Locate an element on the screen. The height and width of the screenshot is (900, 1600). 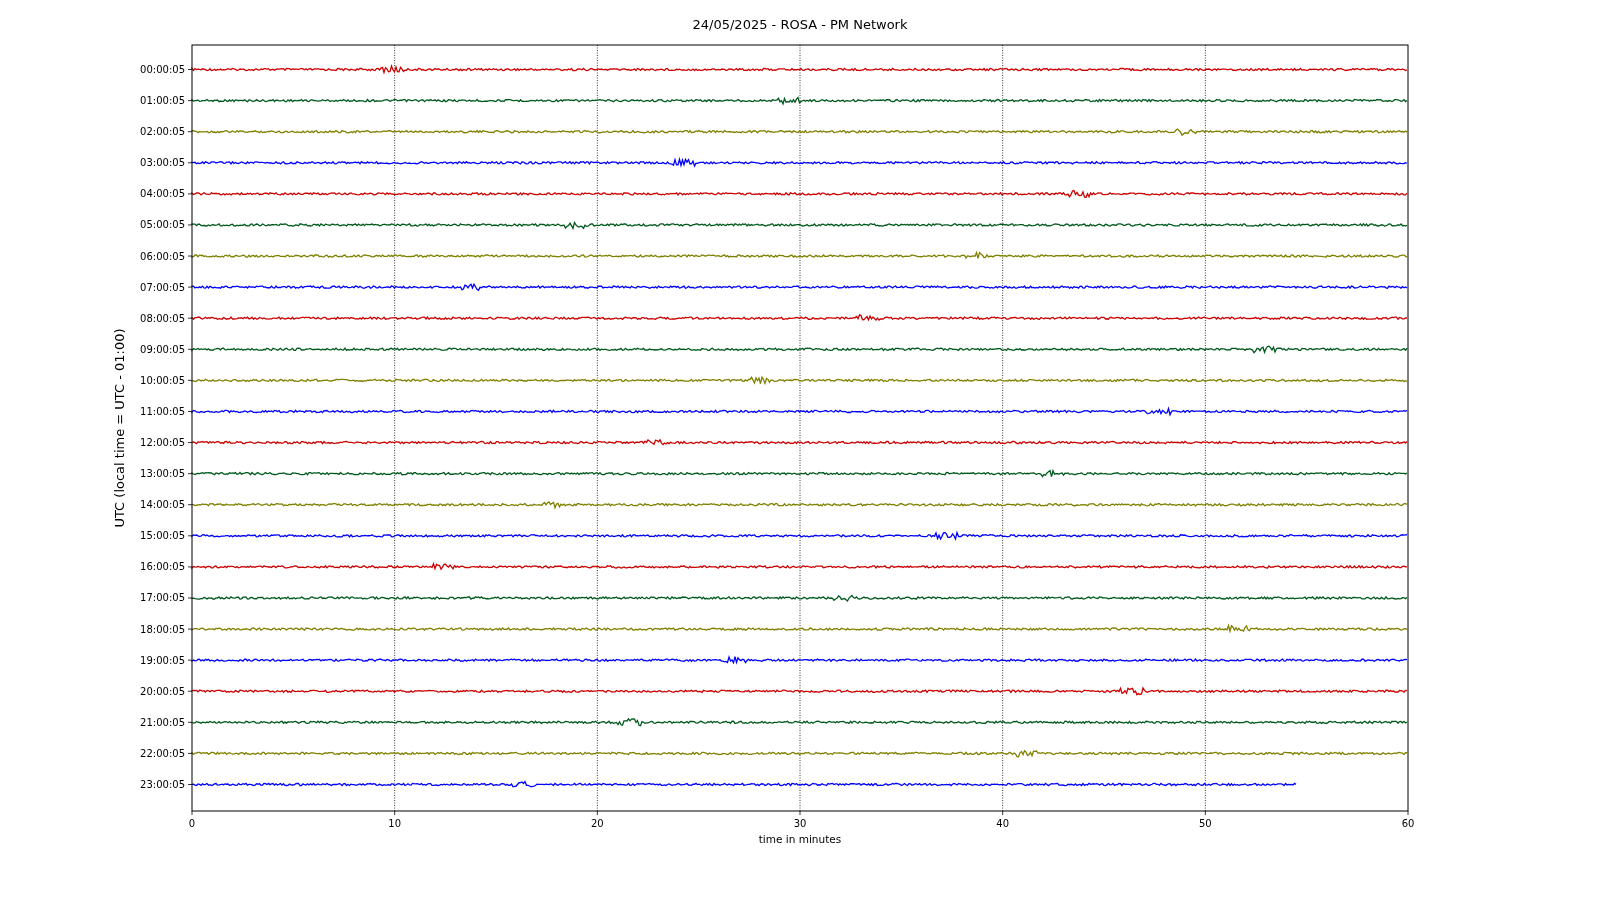
y-tick-label: 05:00:05 is located at coordinates (162, 225).